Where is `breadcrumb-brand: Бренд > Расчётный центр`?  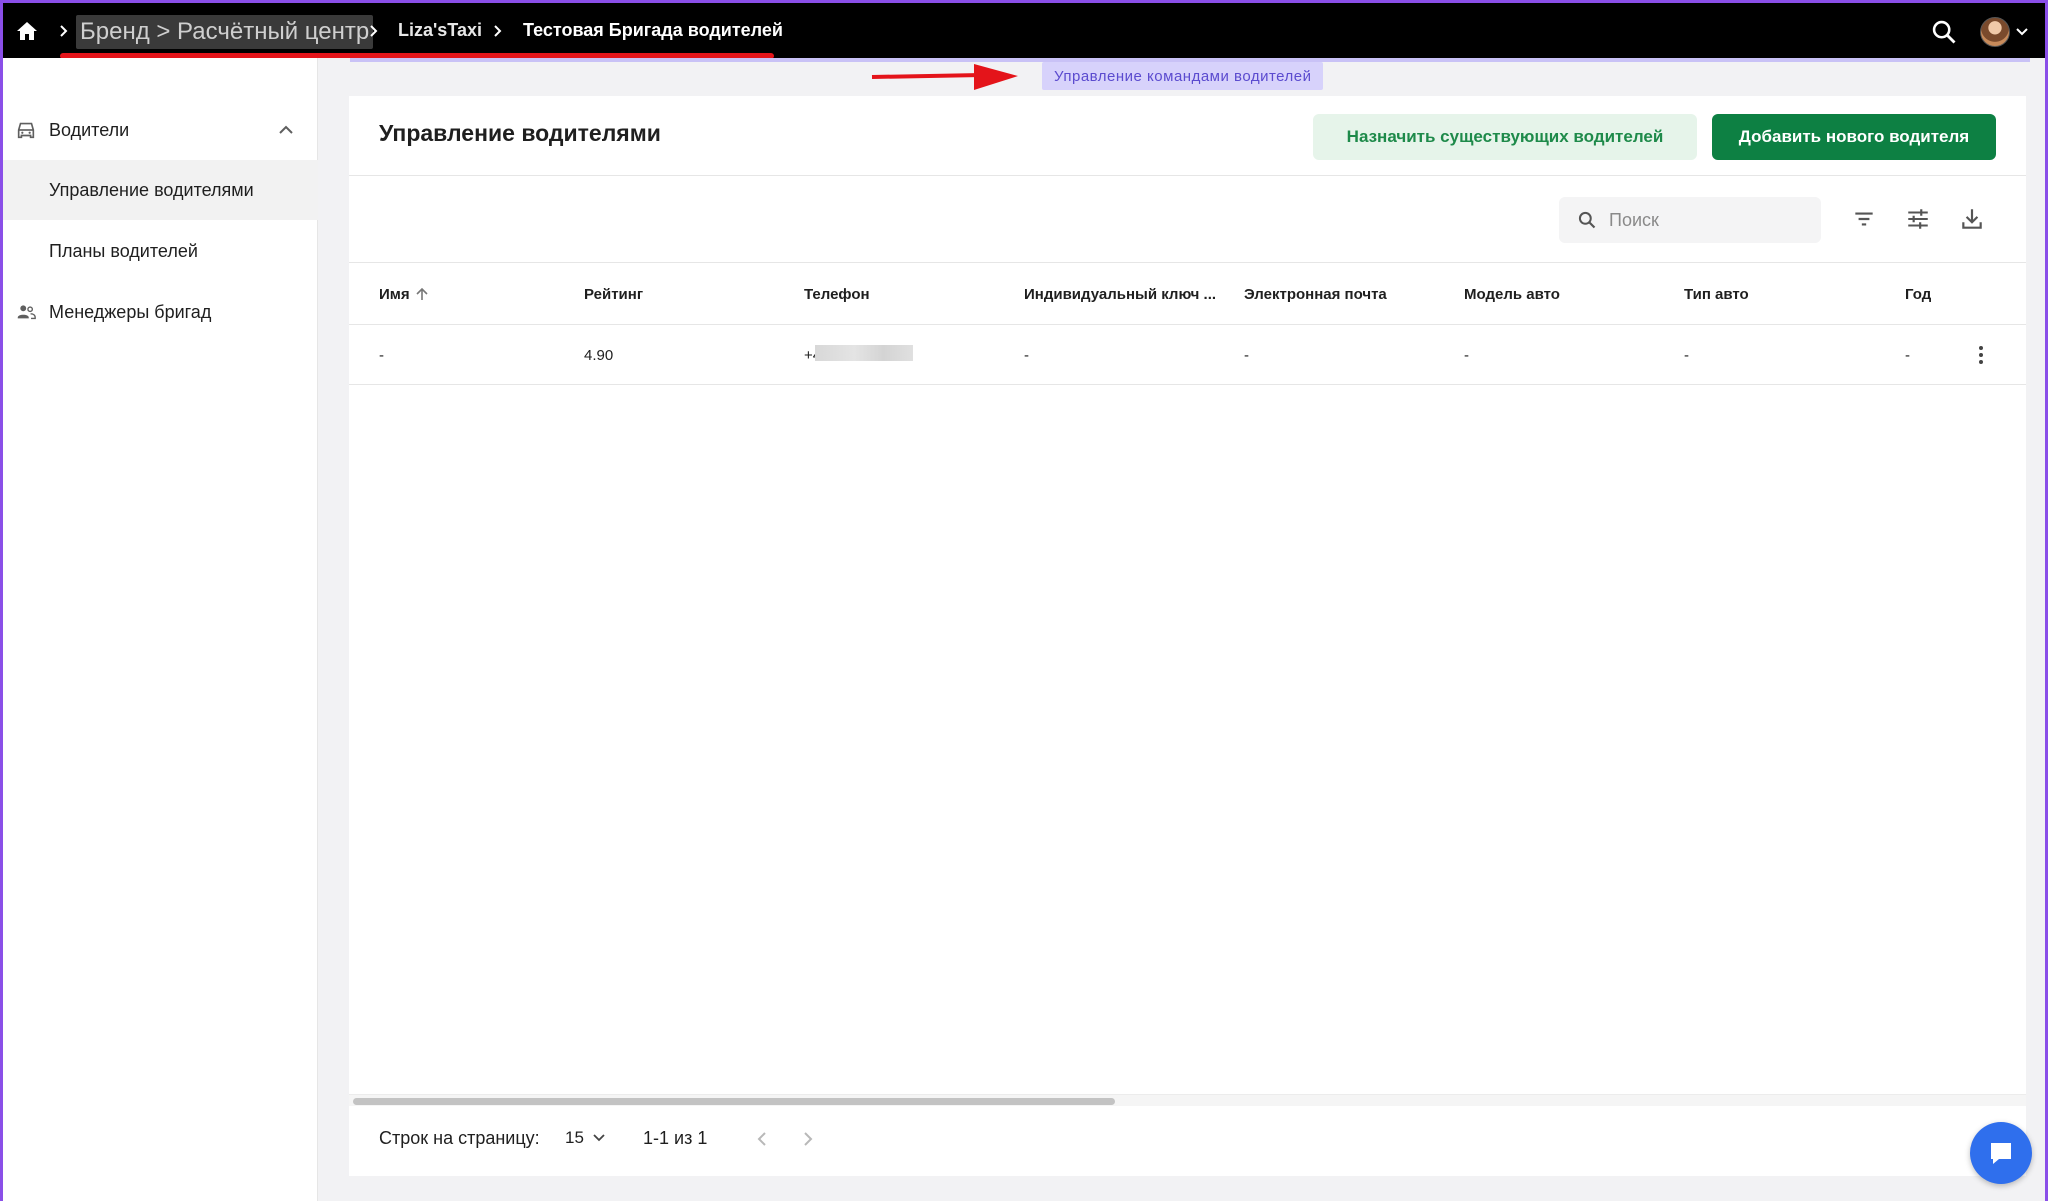
breadcrumb-brand: Бренд > Расчётный центр is located at coordinates (225, 32).